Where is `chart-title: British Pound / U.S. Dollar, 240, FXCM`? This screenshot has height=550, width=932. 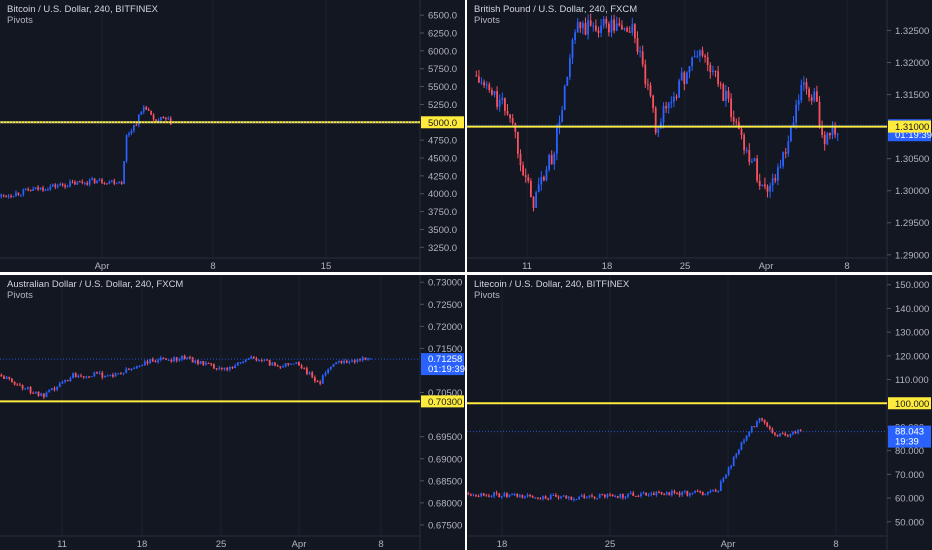 chart-title: British Pound / U.S. Dollar, 240, FXCM is located at coordinates (556, 9).